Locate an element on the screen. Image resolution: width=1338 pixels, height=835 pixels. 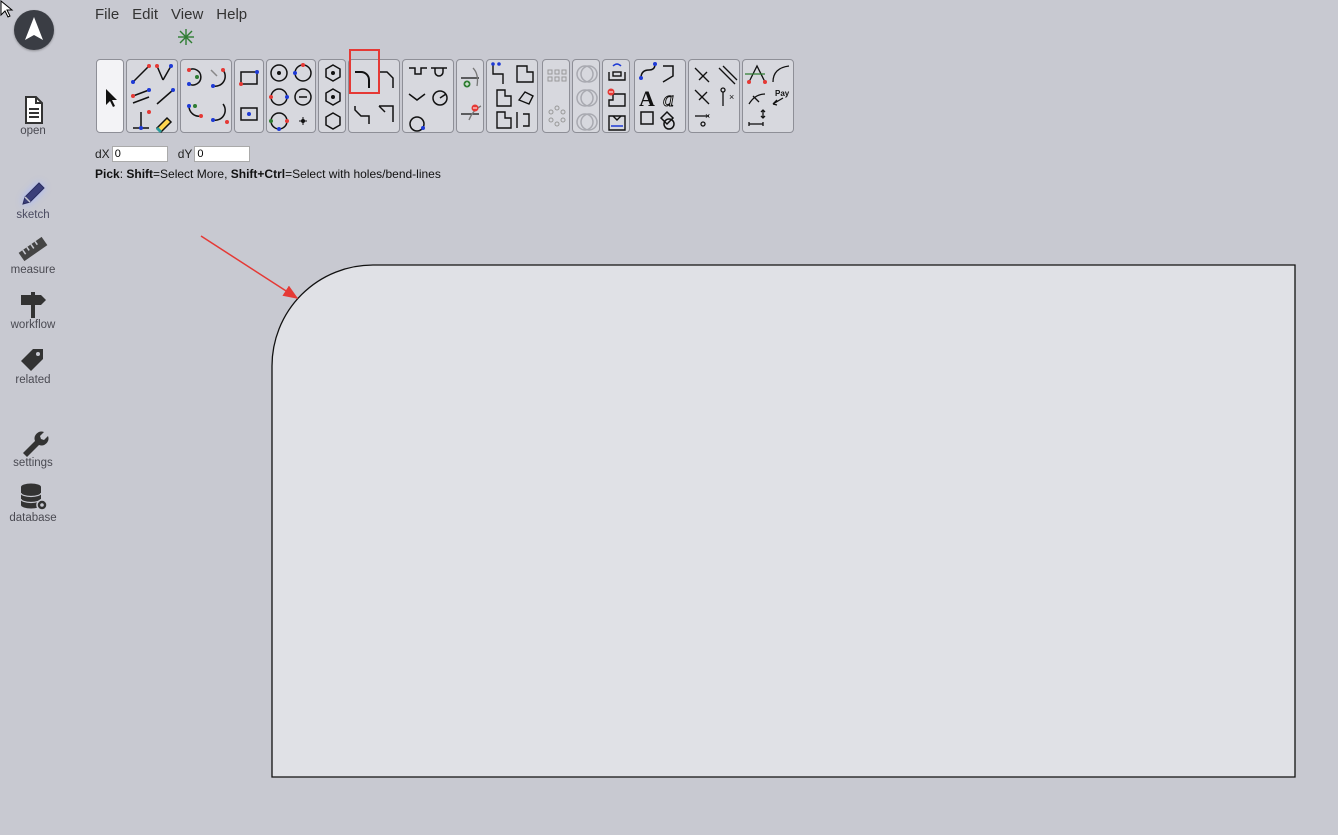
mouse-cursor-icon is located at coordinates (7, 9).